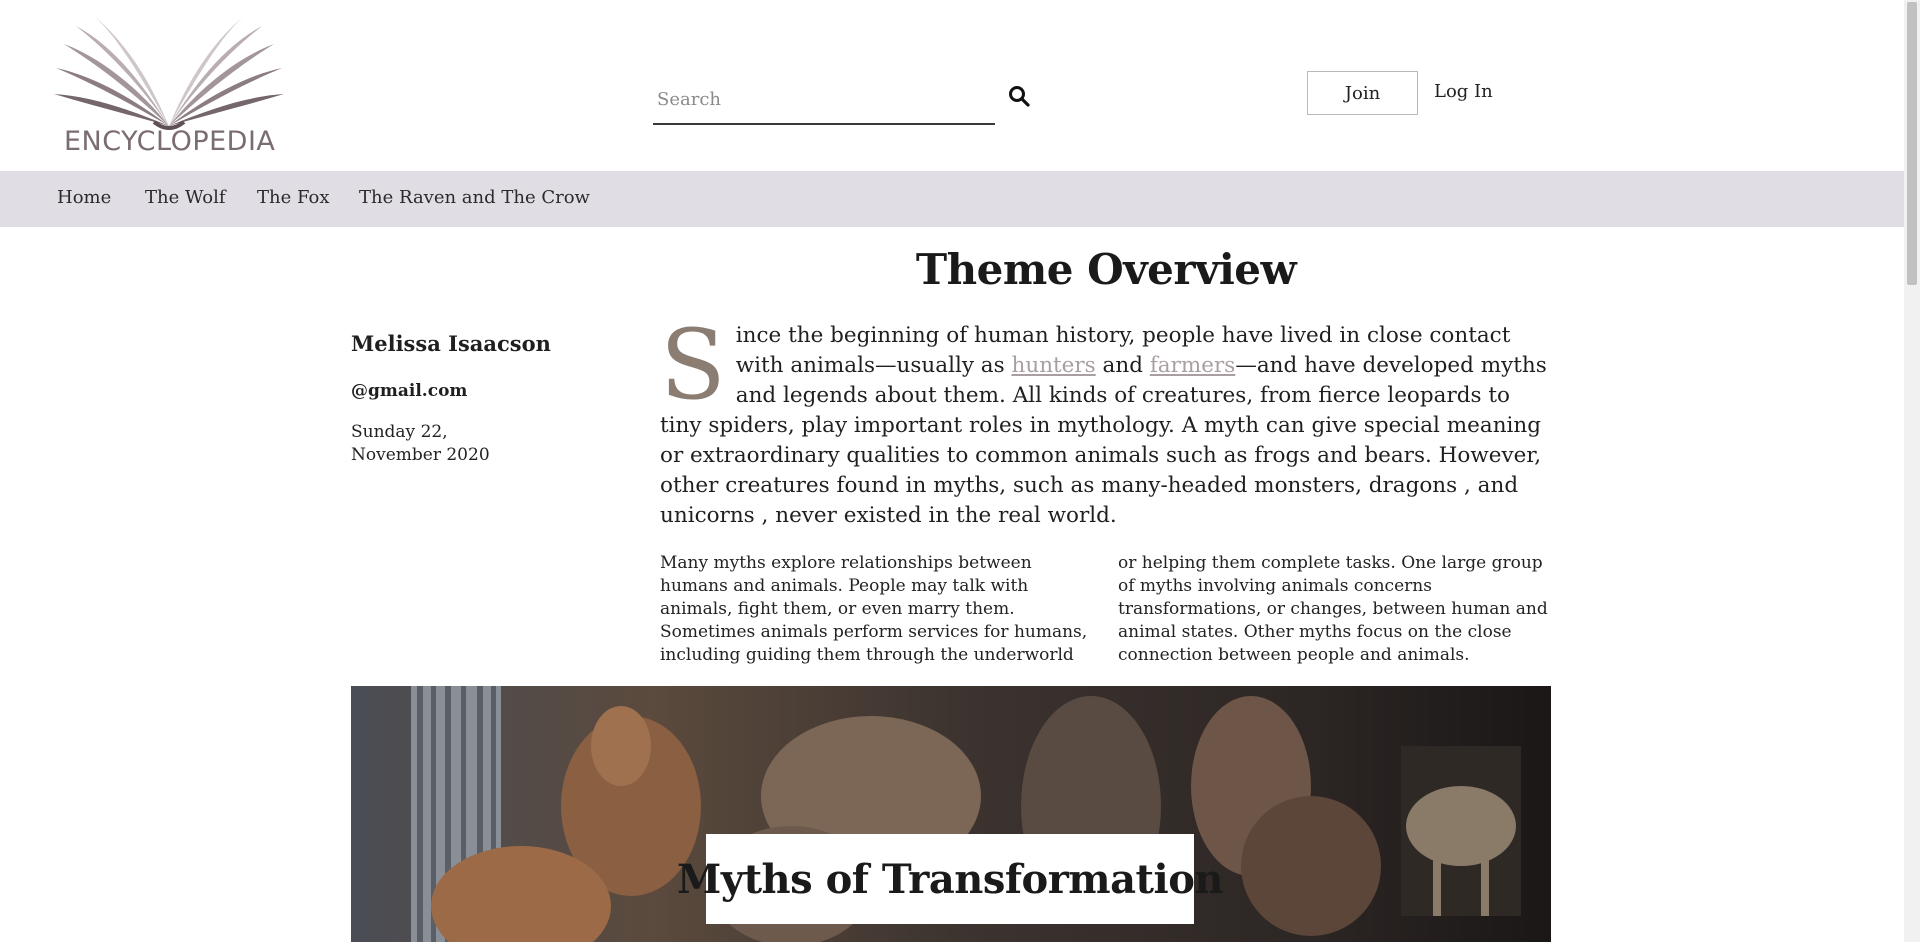 The image size is (1920, 942). Describe the element at coordinates (1912, 143) in the screenshot. I see `scrollbar-thumb` at that location.